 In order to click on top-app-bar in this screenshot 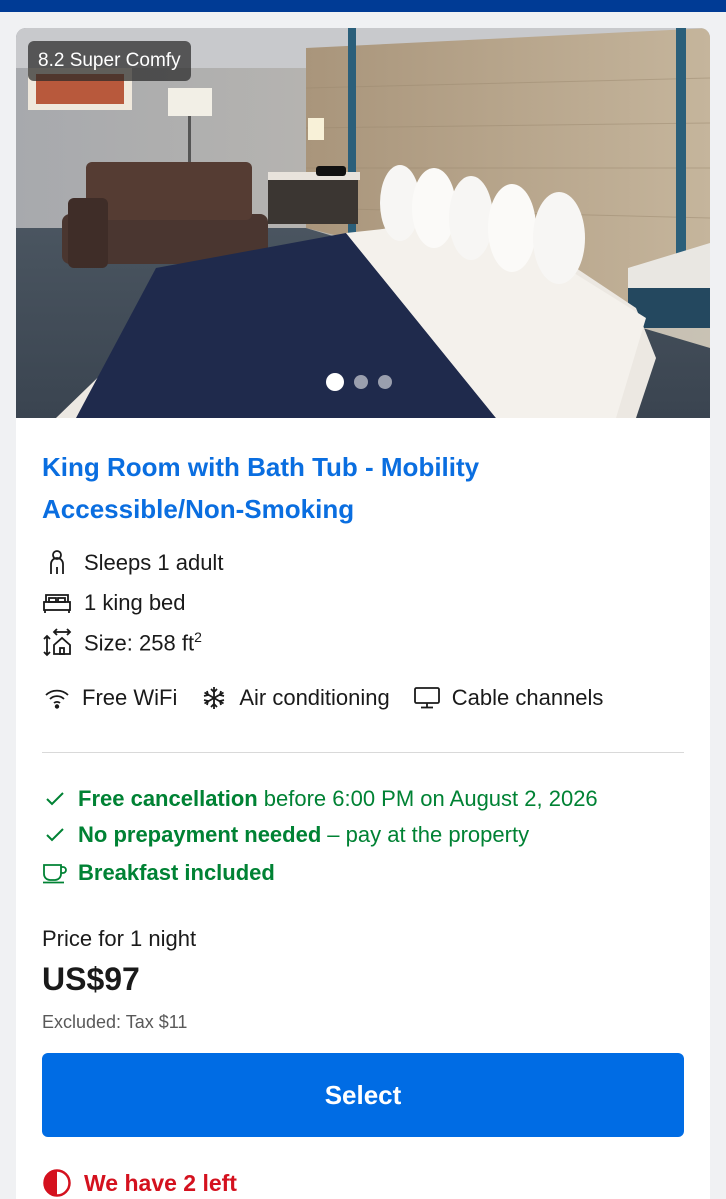, I will do `click(363, 6)`.